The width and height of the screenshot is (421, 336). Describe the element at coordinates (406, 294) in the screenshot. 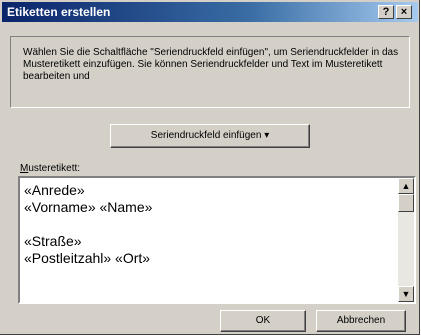

I see `scroll-down-arrow-icon: ▼` at that location.